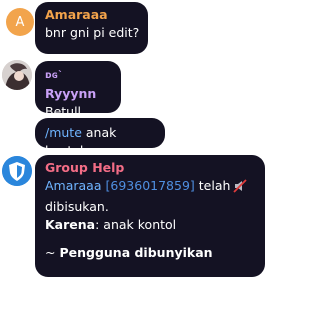  I want to click on sender-name: ᴅɢ` Ryyynn, so click(78, 84).